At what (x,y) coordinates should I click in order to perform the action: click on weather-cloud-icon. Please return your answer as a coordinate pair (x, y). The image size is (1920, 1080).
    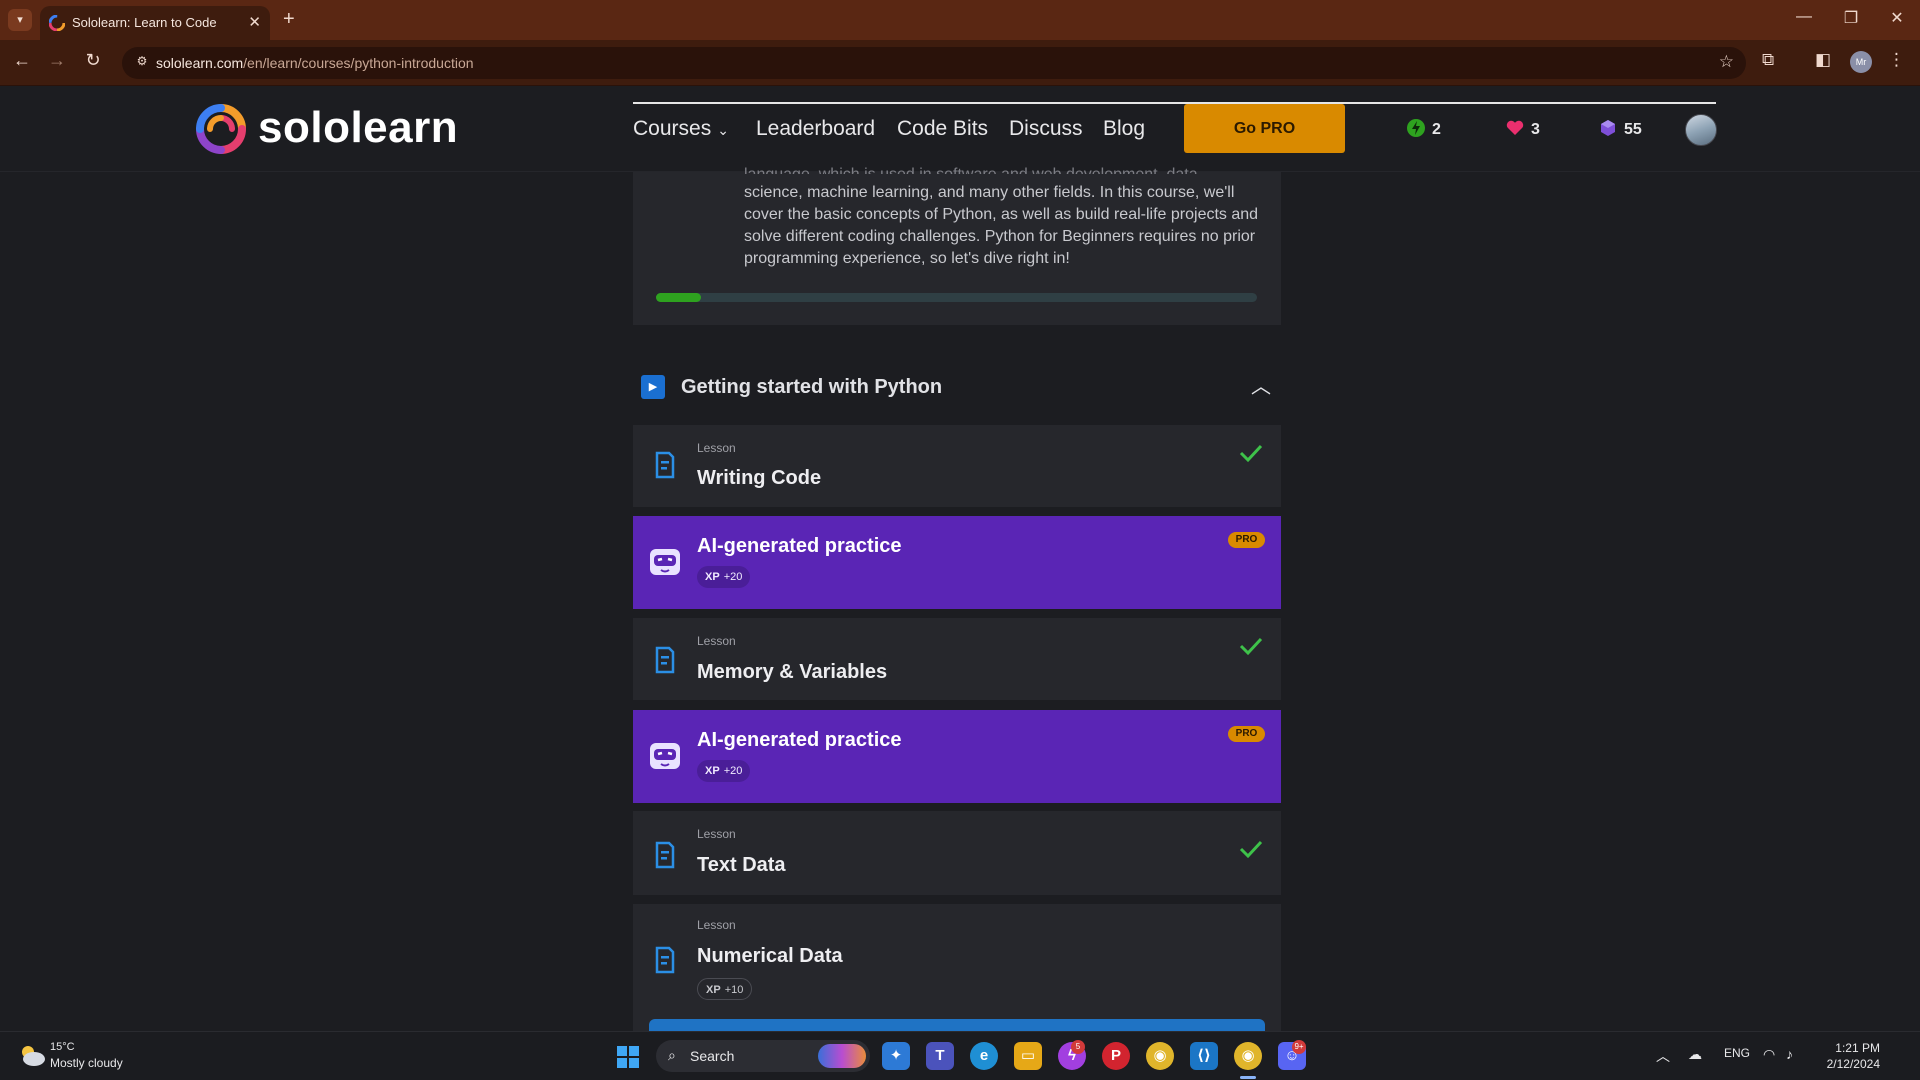
    Looking at the image, I should click on (32, 1055).